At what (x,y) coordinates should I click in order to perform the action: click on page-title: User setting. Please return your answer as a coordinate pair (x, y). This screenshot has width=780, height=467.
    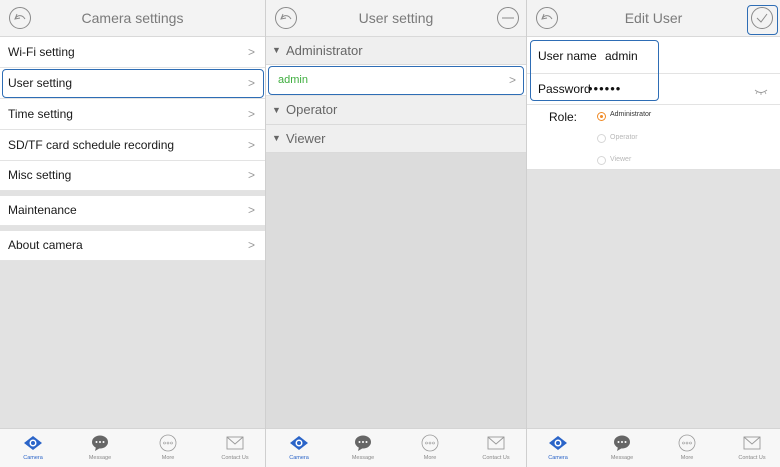
    Looking at the image, I should click on (396, 18).